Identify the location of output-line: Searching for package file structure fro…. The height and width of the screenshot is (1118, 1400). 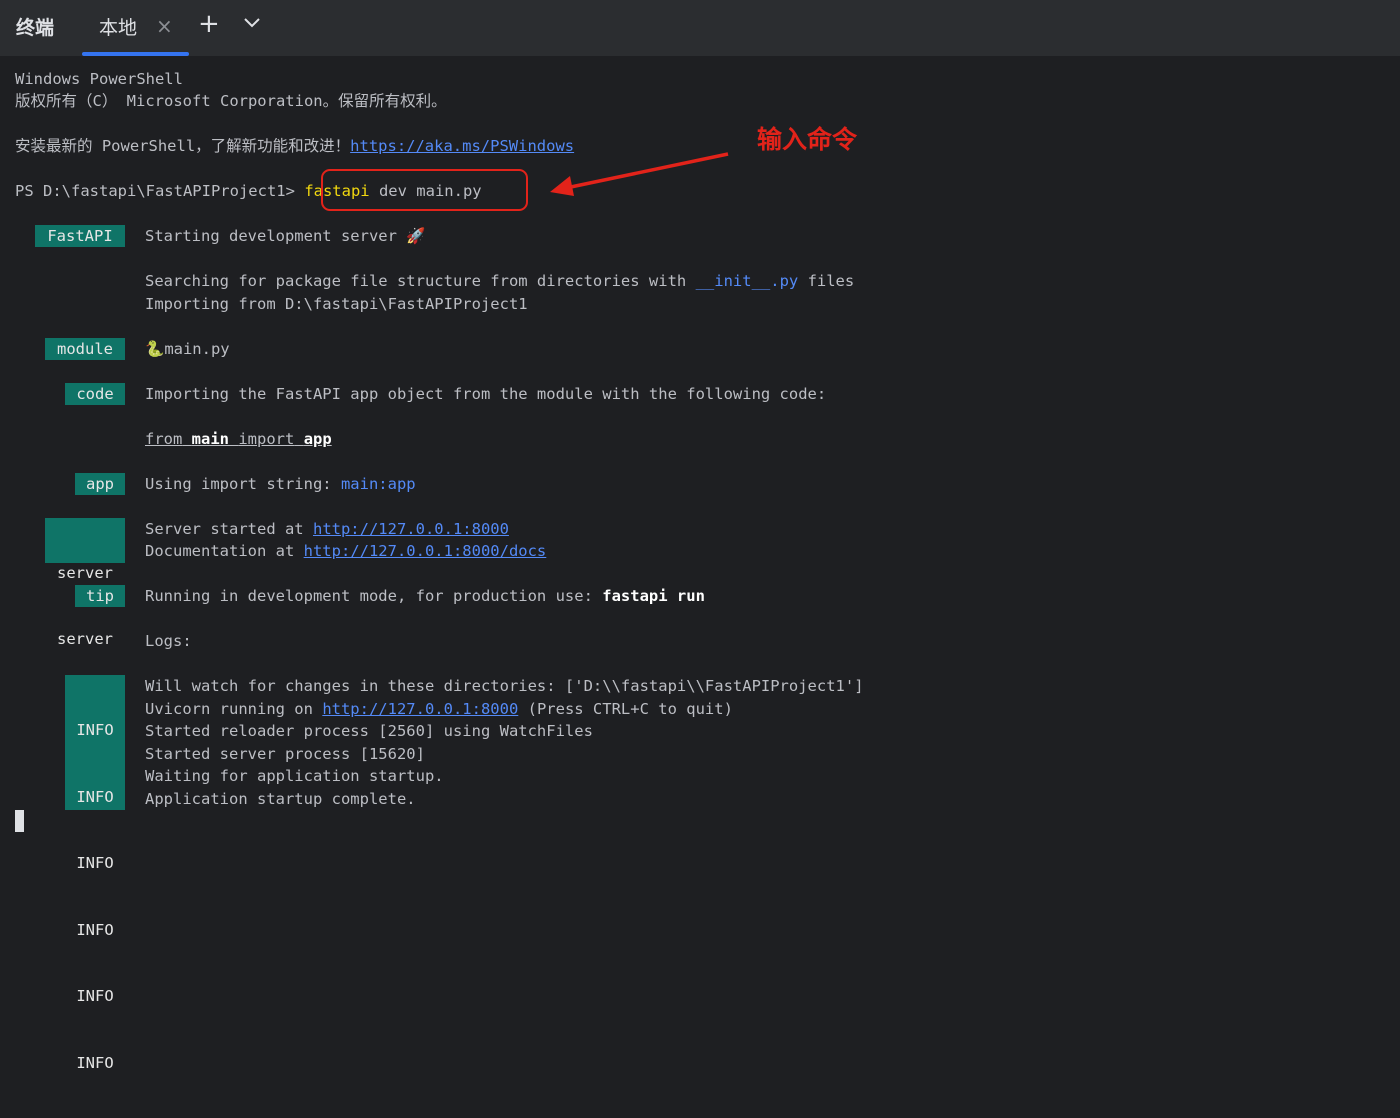
(499, 281).